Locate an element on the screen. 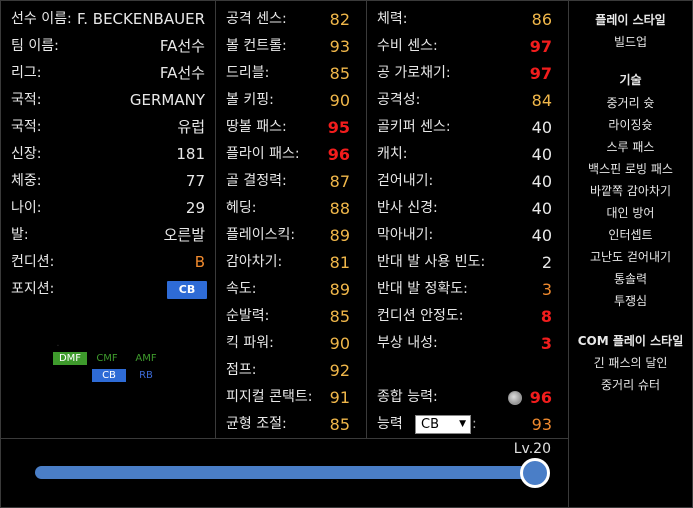  com-style-item: 긴 패스의 달인 is located at coordinates (630, 363).